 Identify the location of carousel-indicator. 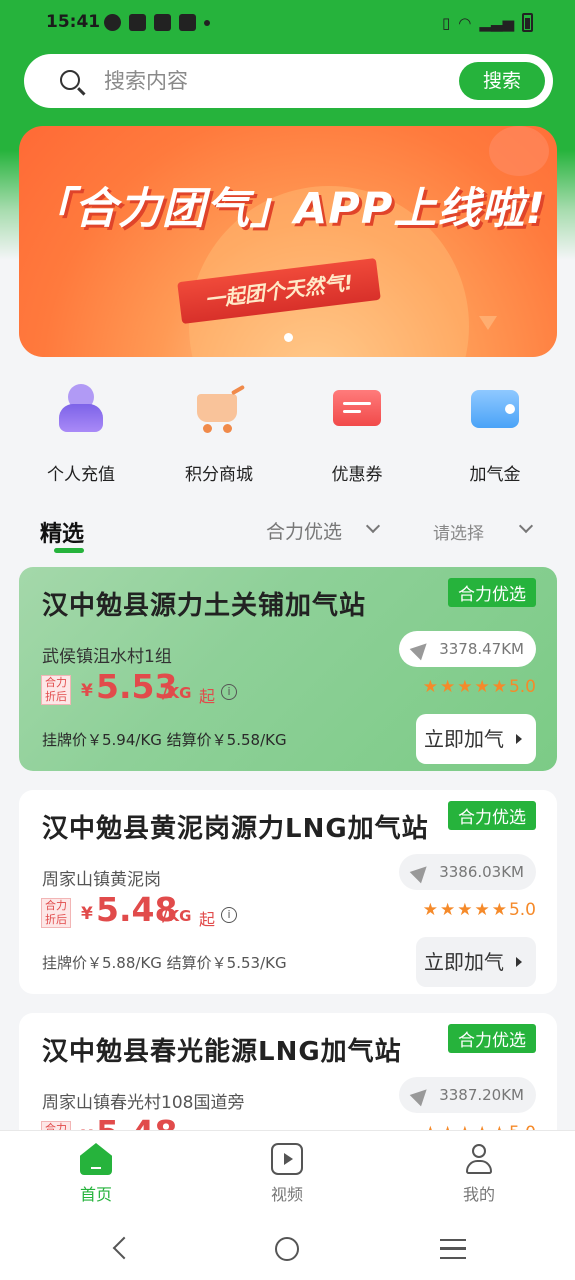
(288, 337).